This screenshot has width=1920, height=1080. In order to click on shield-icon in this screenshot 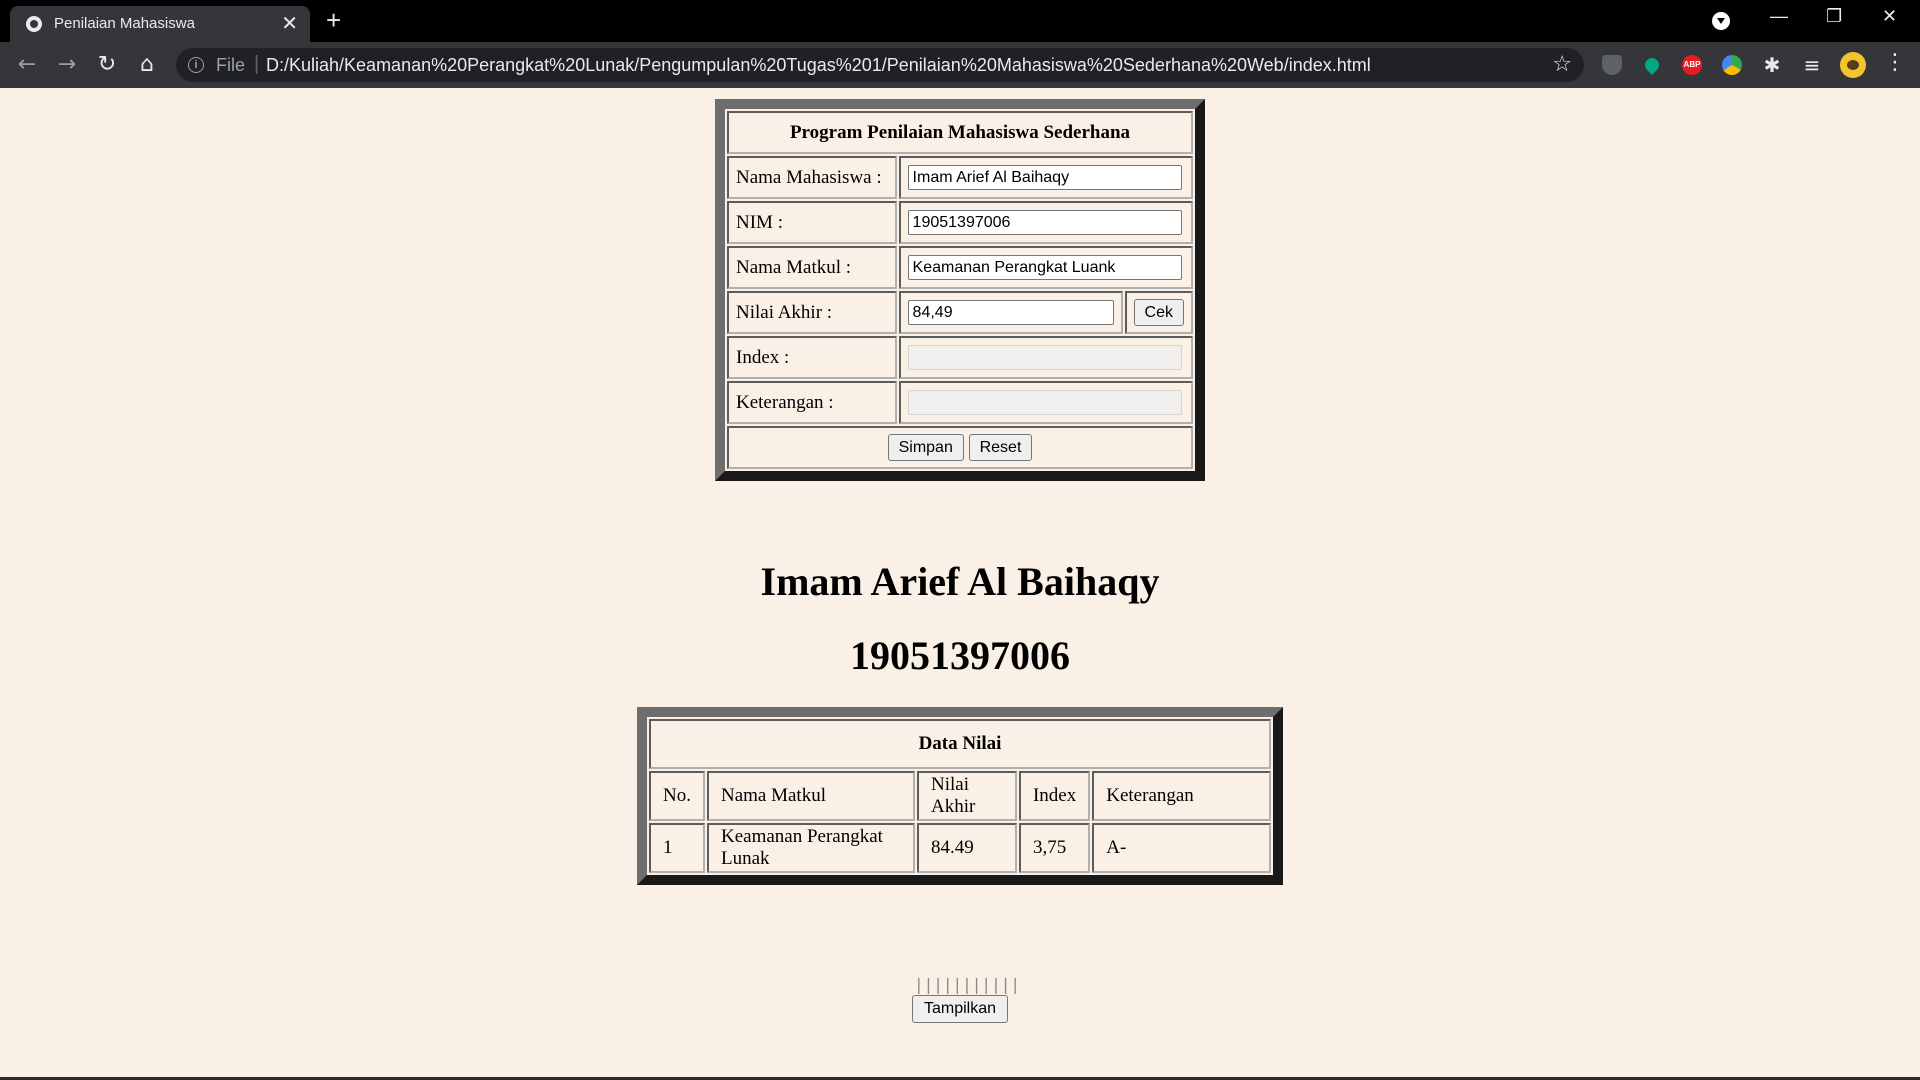, I will do `click(1612, 65)`.